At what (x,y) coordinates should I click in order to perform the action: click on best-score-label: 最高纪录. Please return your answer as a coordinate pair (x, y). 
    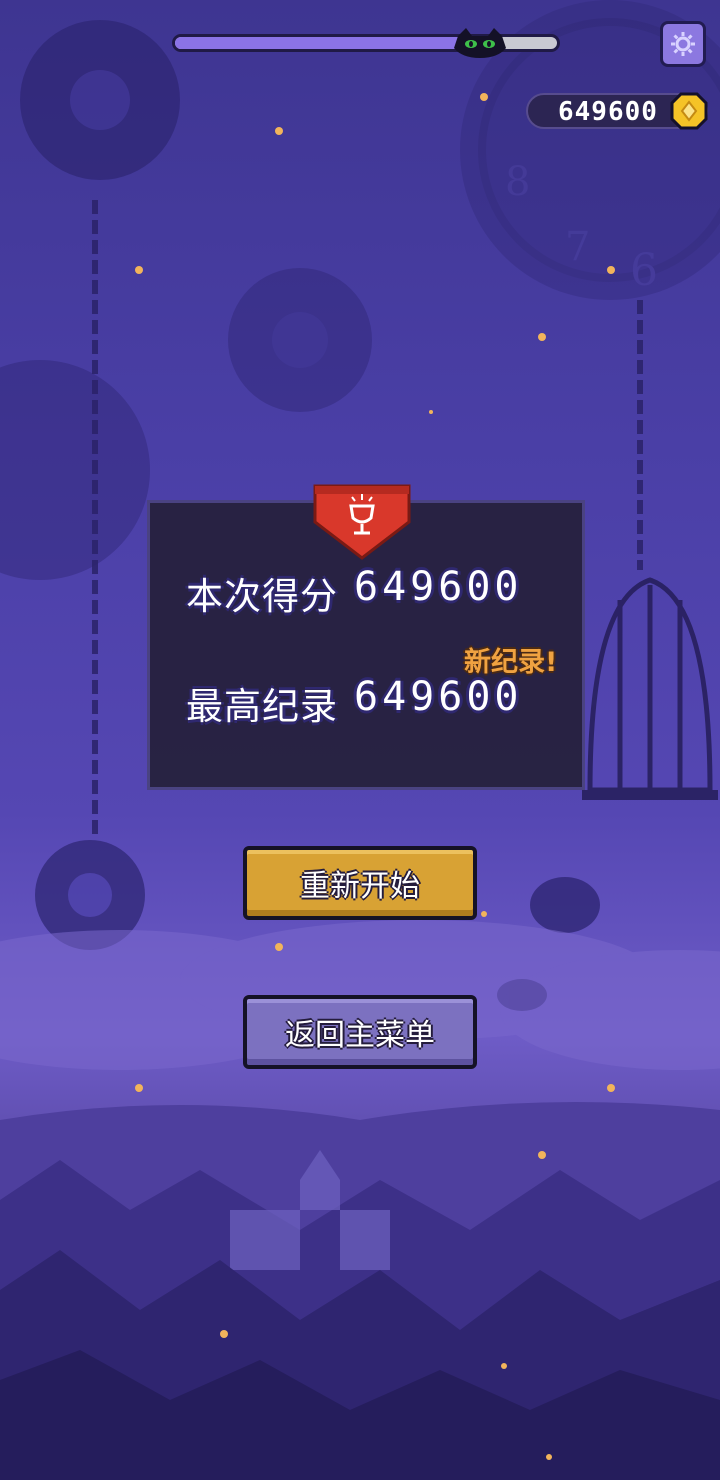
    Looking at the image, I should click on (262, 706).